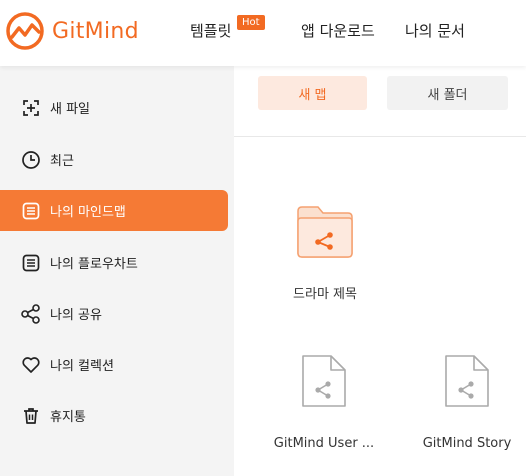 This screenshot has width=526, height=476. I want to click on mindmap-file-item: GitMind Story, so click(467, 401).